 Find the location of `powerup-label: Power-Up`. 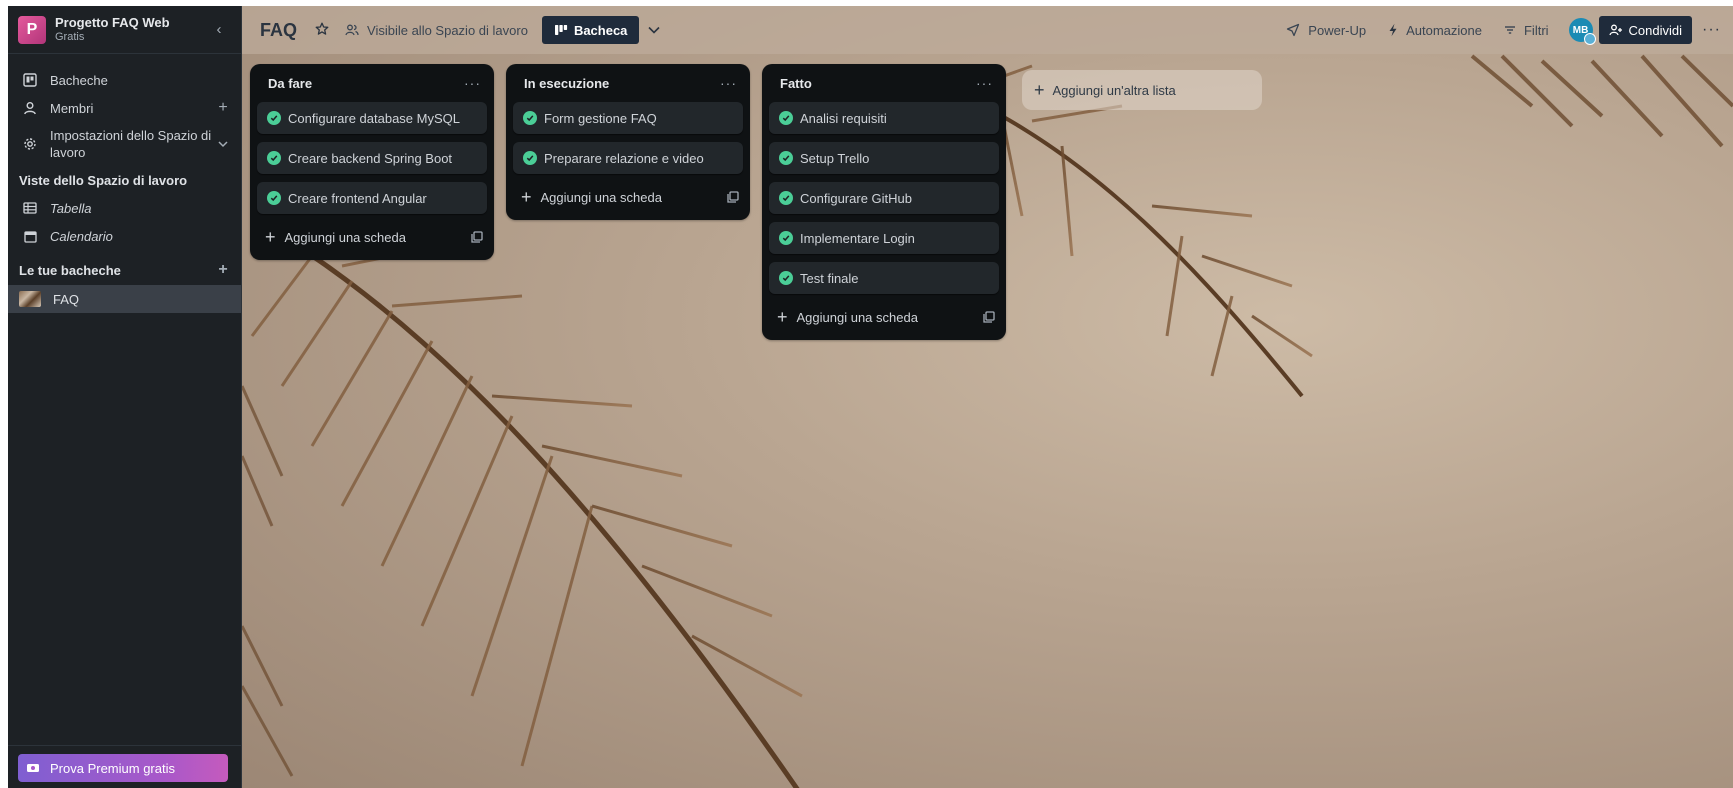

powerup-label: Power-Up is located at coordinates (1337, 30).